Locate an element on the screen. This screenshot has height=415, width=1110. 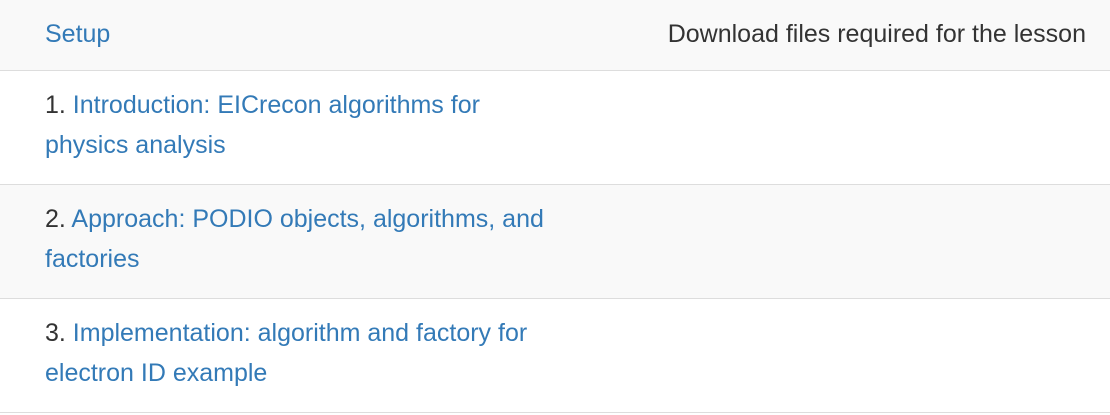
setup-link: Setup is located at coordinates (77, 34).